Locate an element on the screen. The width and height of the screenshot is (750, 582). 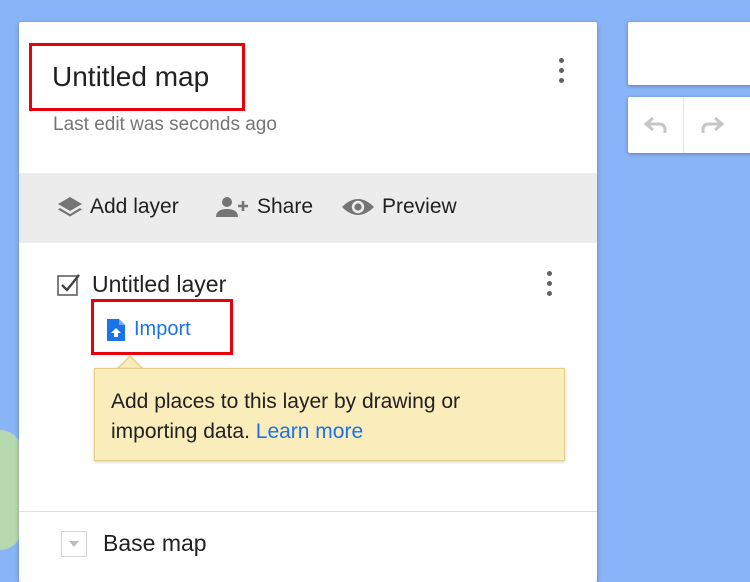
person-add-icon is located at coordinates (232, 207).